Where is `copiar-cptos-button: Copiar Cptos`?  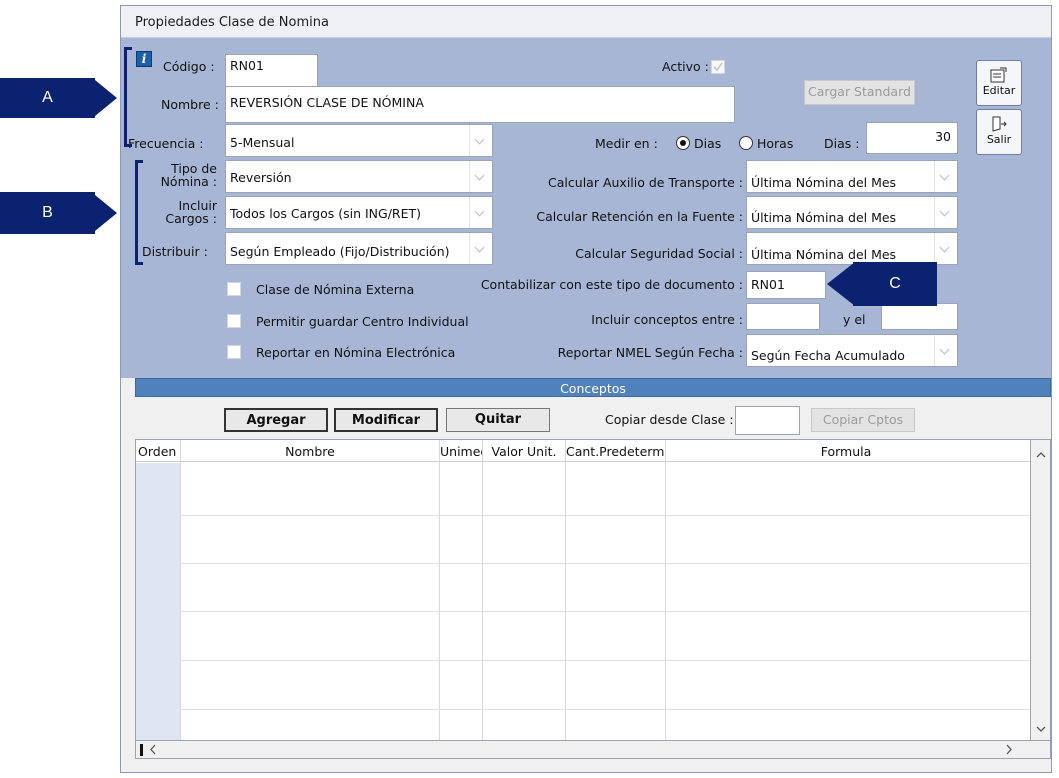
copiar-cptos-button: Copiar Cptos is located at coordinates (863, 420).